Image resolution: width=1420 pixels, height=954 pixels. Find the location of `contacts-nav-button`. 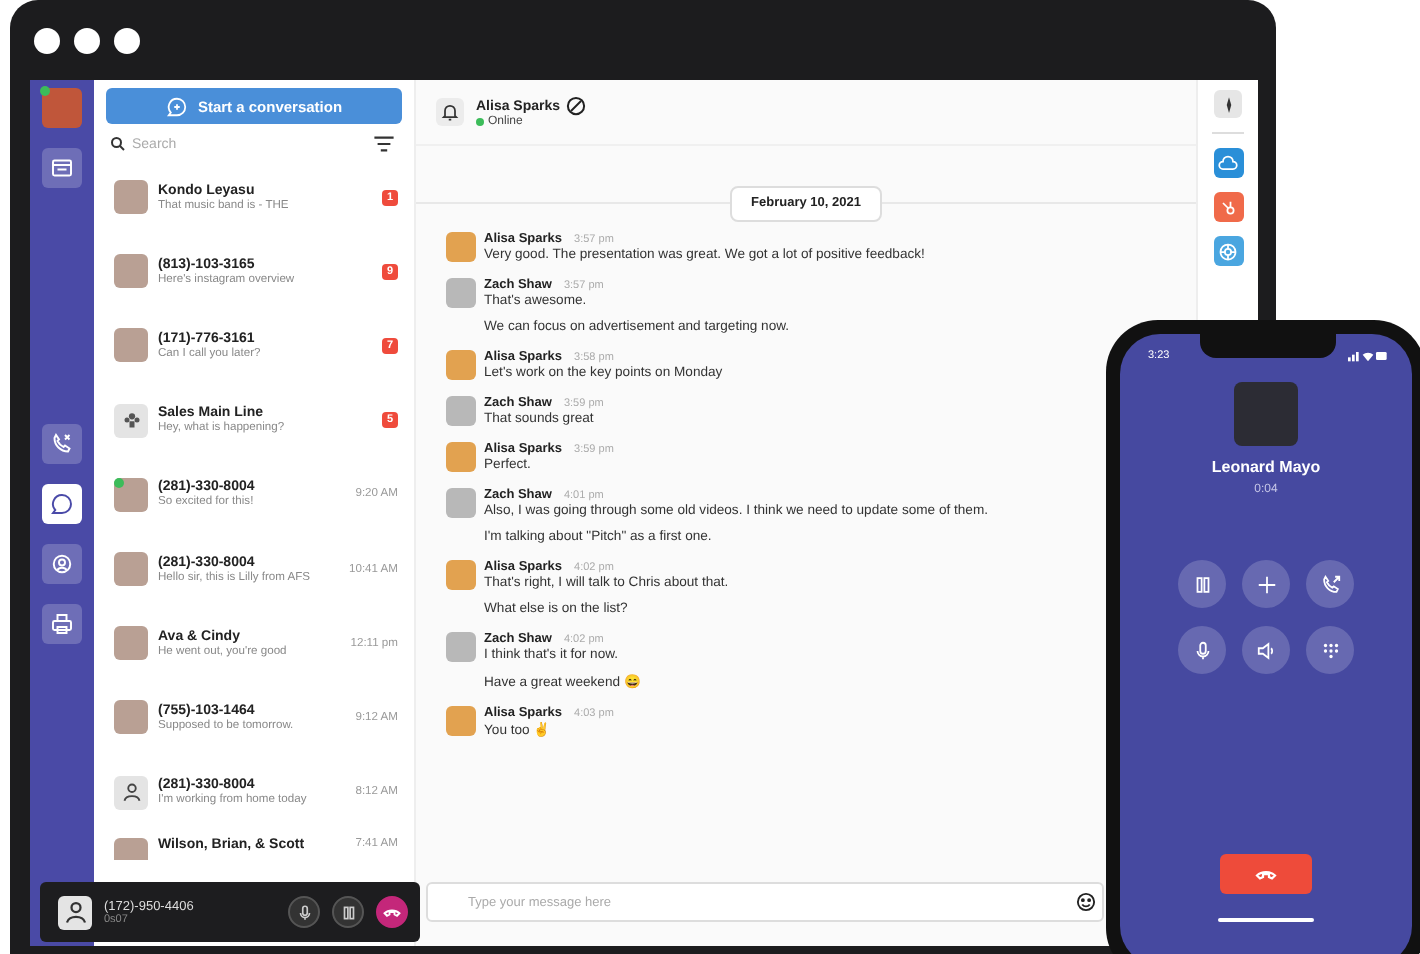

contacts-nav-button is located at coordinates (62, 564).